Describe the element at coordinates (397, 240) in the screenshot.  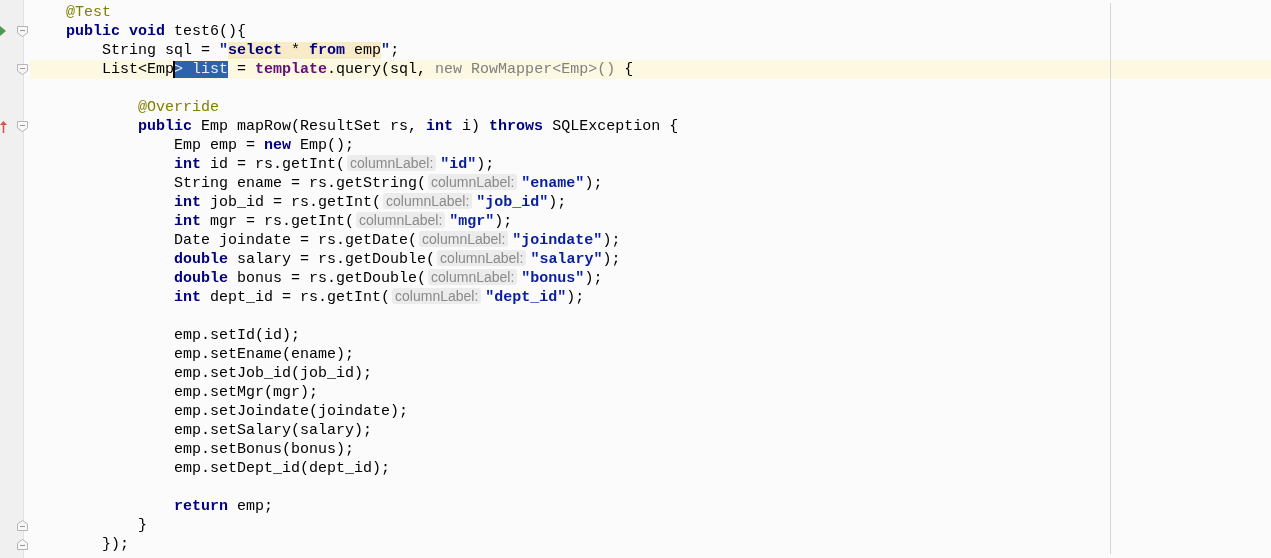
I see `code-line: Date joindate = rs.getDate( columnLabel: "joindate");` at that location.